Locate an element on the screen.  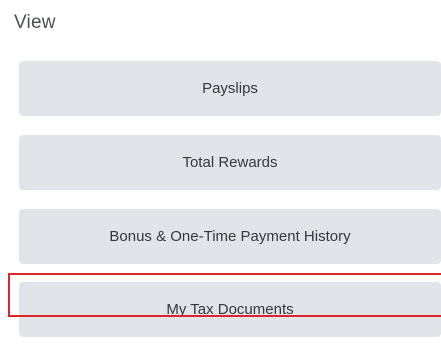
payslips-button-label: Payslips is located at coordinates (230, 88).